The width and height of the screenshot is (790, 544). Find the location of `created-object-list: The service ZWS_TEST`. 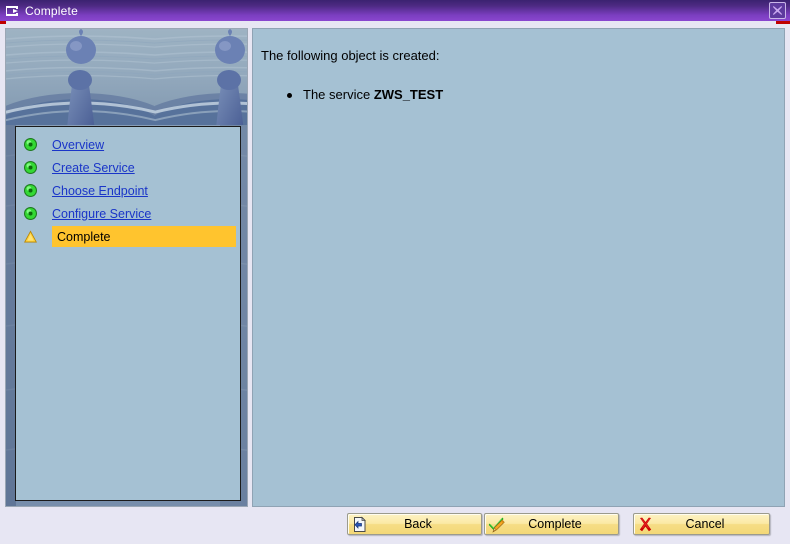

created-object-list: The service ZWS_TEST is located at coordinates (363, 95).